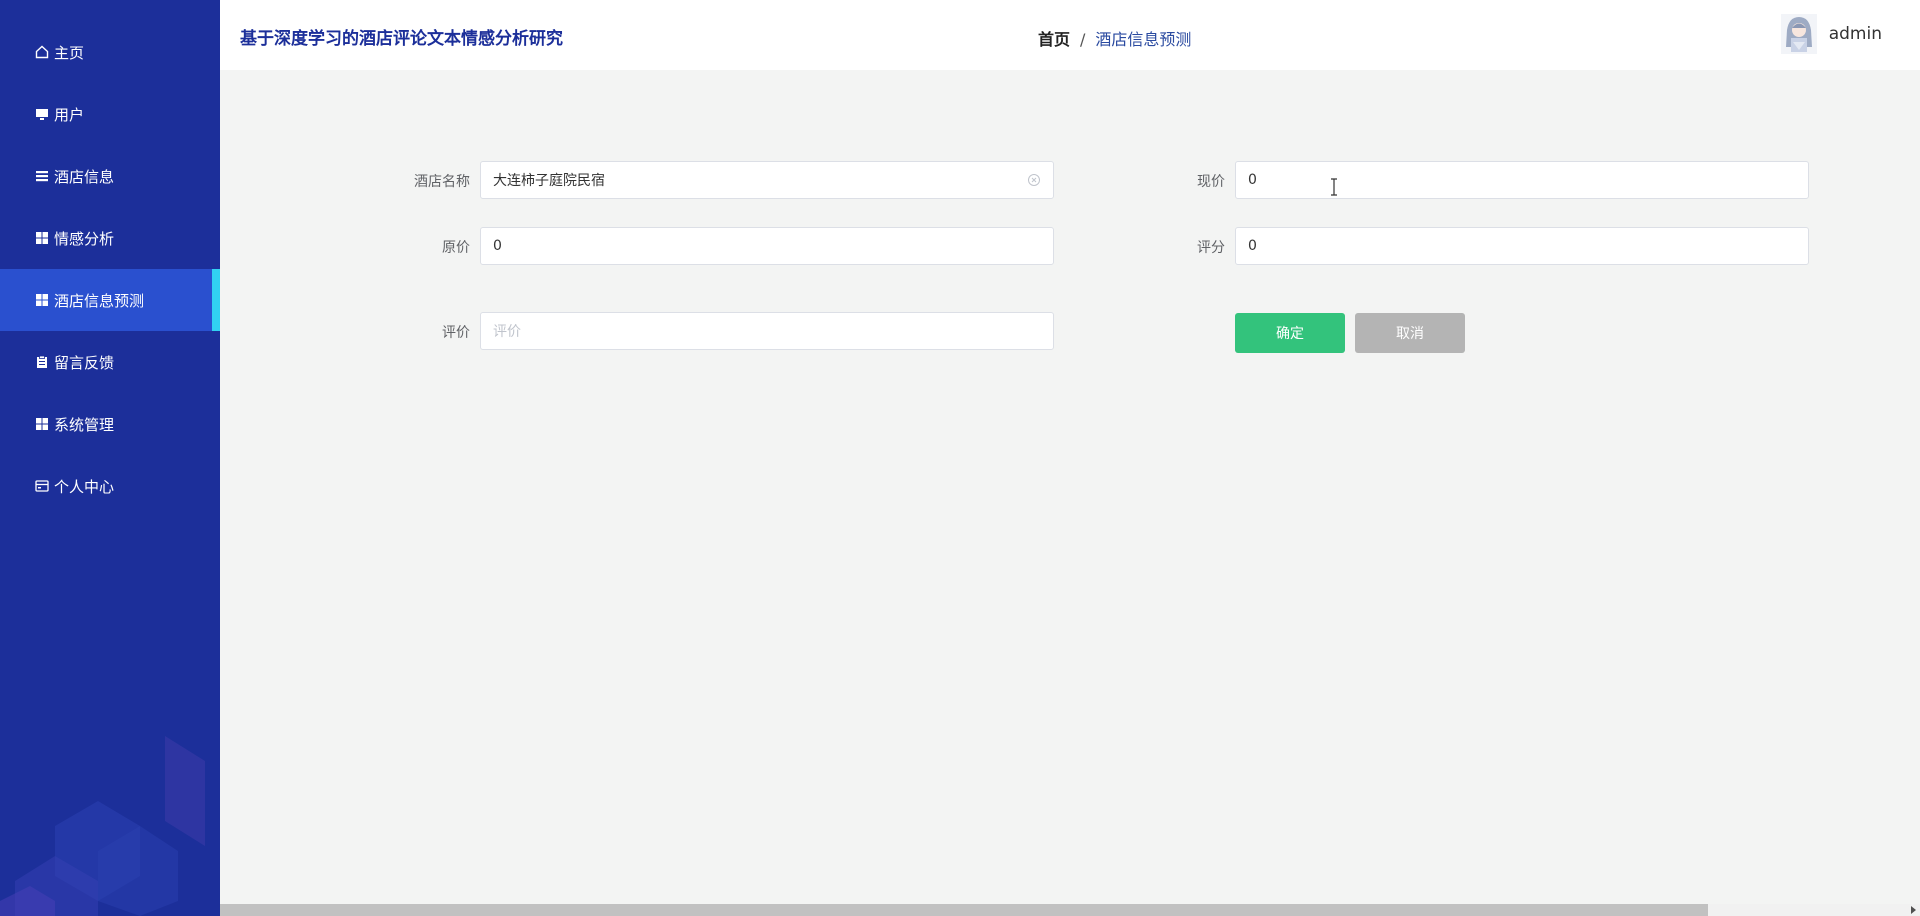  What do you see at coordinates (42, 486) in the screenshot?
I see `card-icon` at bounding box center [42, 486].